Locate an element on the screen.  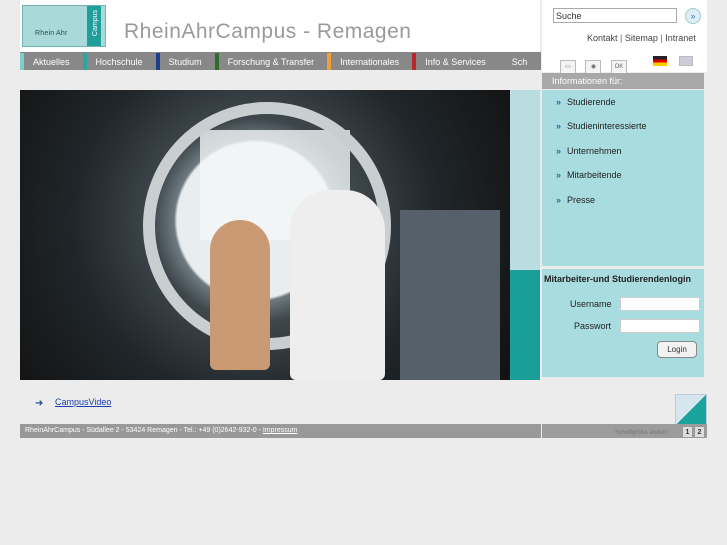
font-size-1-button: 1 is located at coordinates (687, 432).